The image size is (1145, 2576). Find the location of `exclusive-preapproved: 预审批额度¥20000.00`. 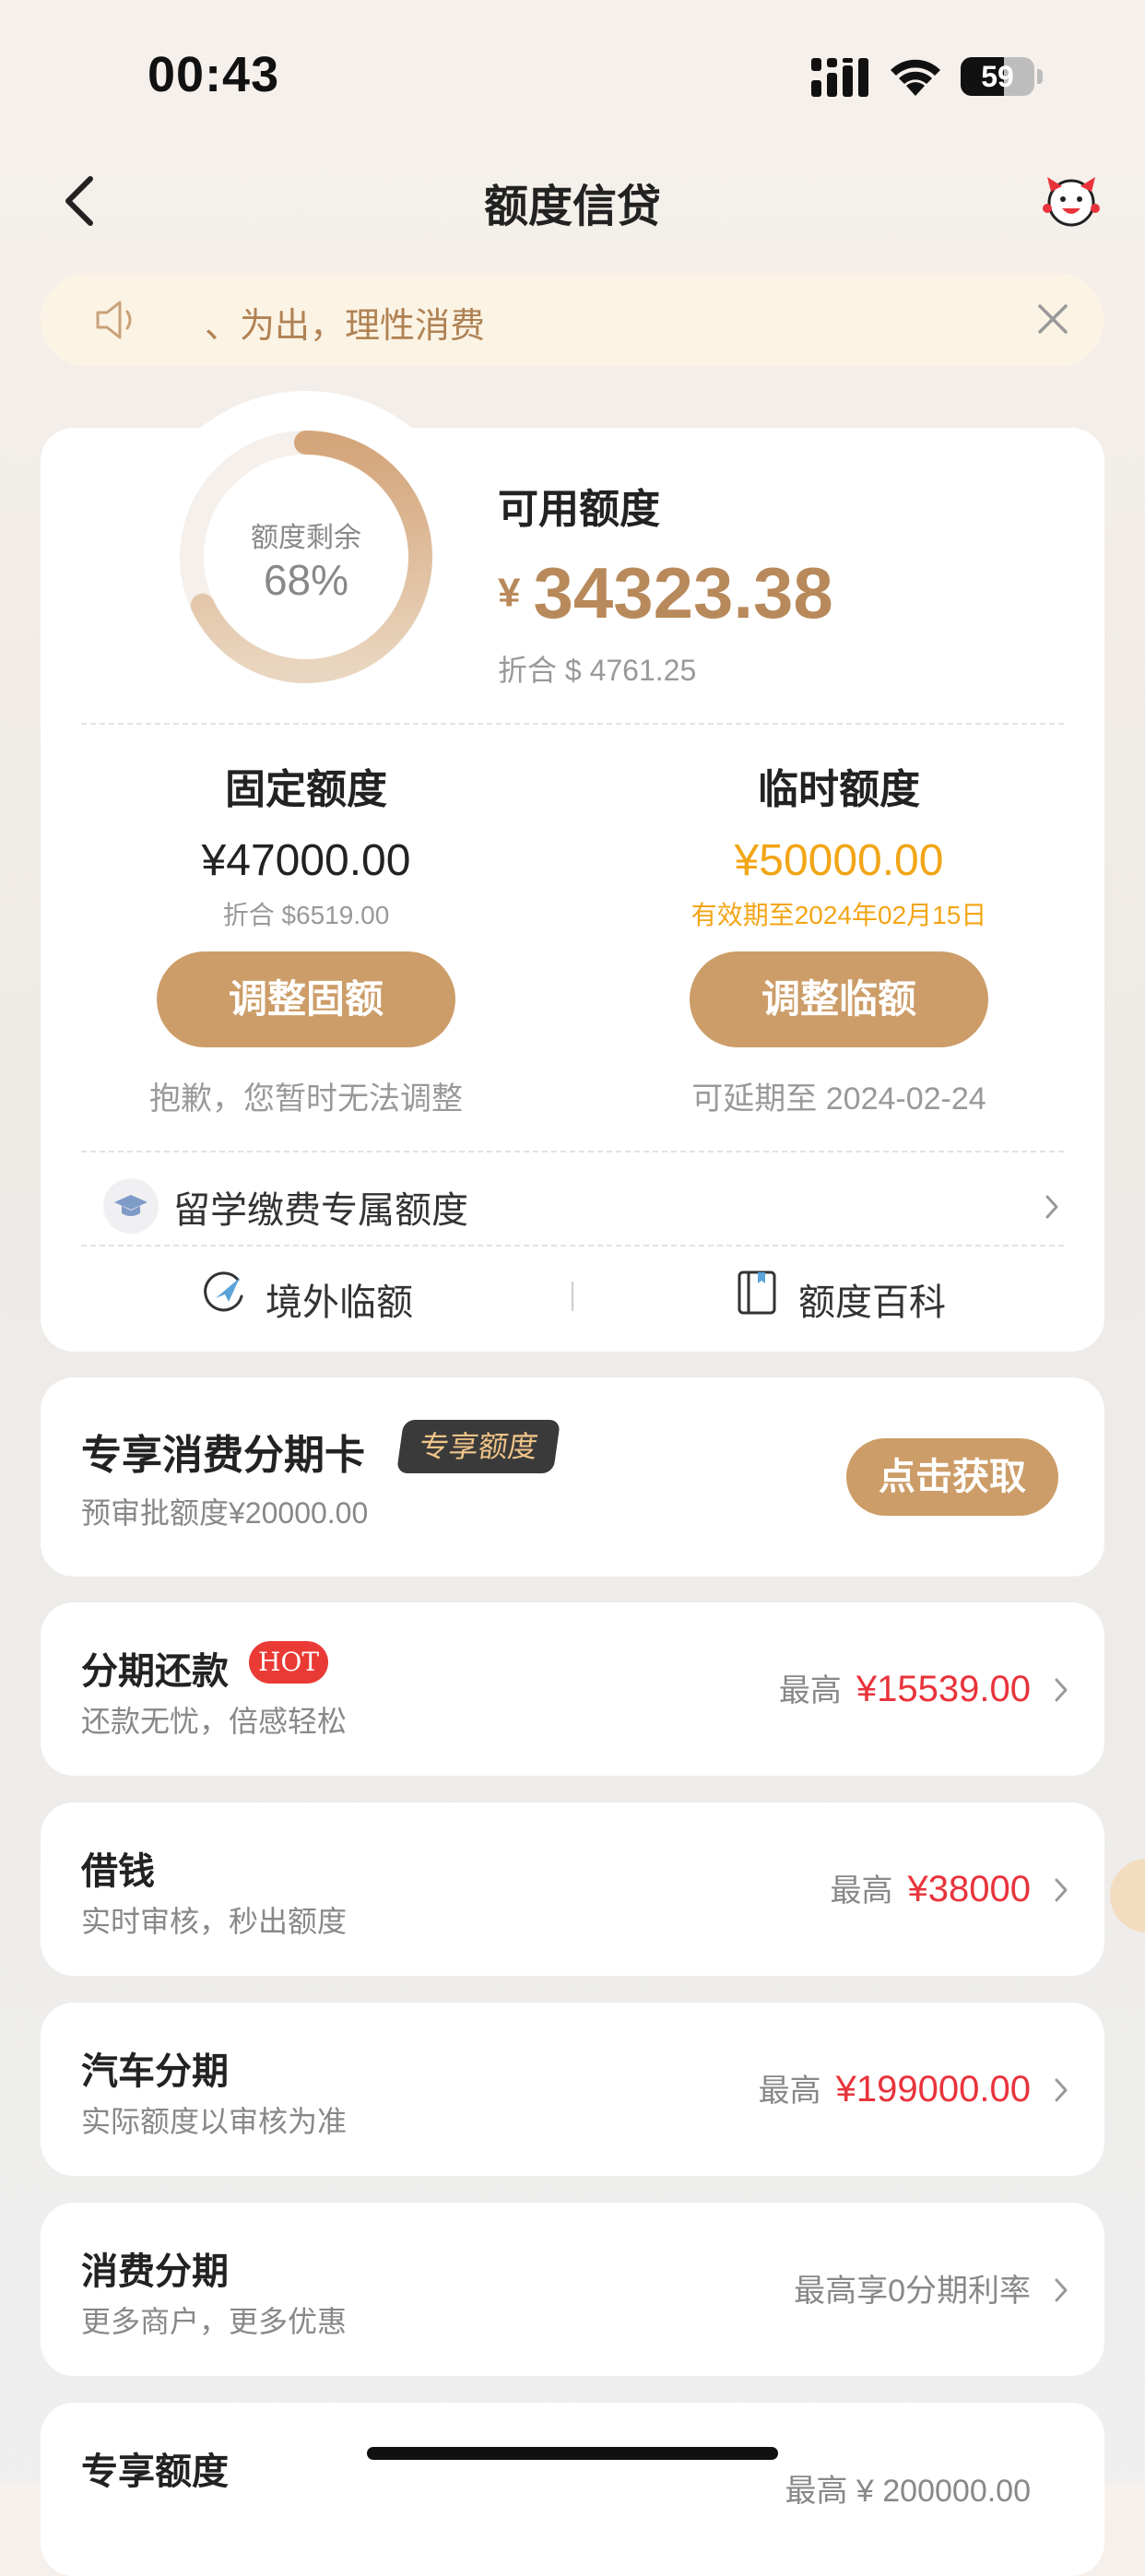

exclusive-preapproved: 预审批额度¥20000.00 is located at coordinates (225, 1513).